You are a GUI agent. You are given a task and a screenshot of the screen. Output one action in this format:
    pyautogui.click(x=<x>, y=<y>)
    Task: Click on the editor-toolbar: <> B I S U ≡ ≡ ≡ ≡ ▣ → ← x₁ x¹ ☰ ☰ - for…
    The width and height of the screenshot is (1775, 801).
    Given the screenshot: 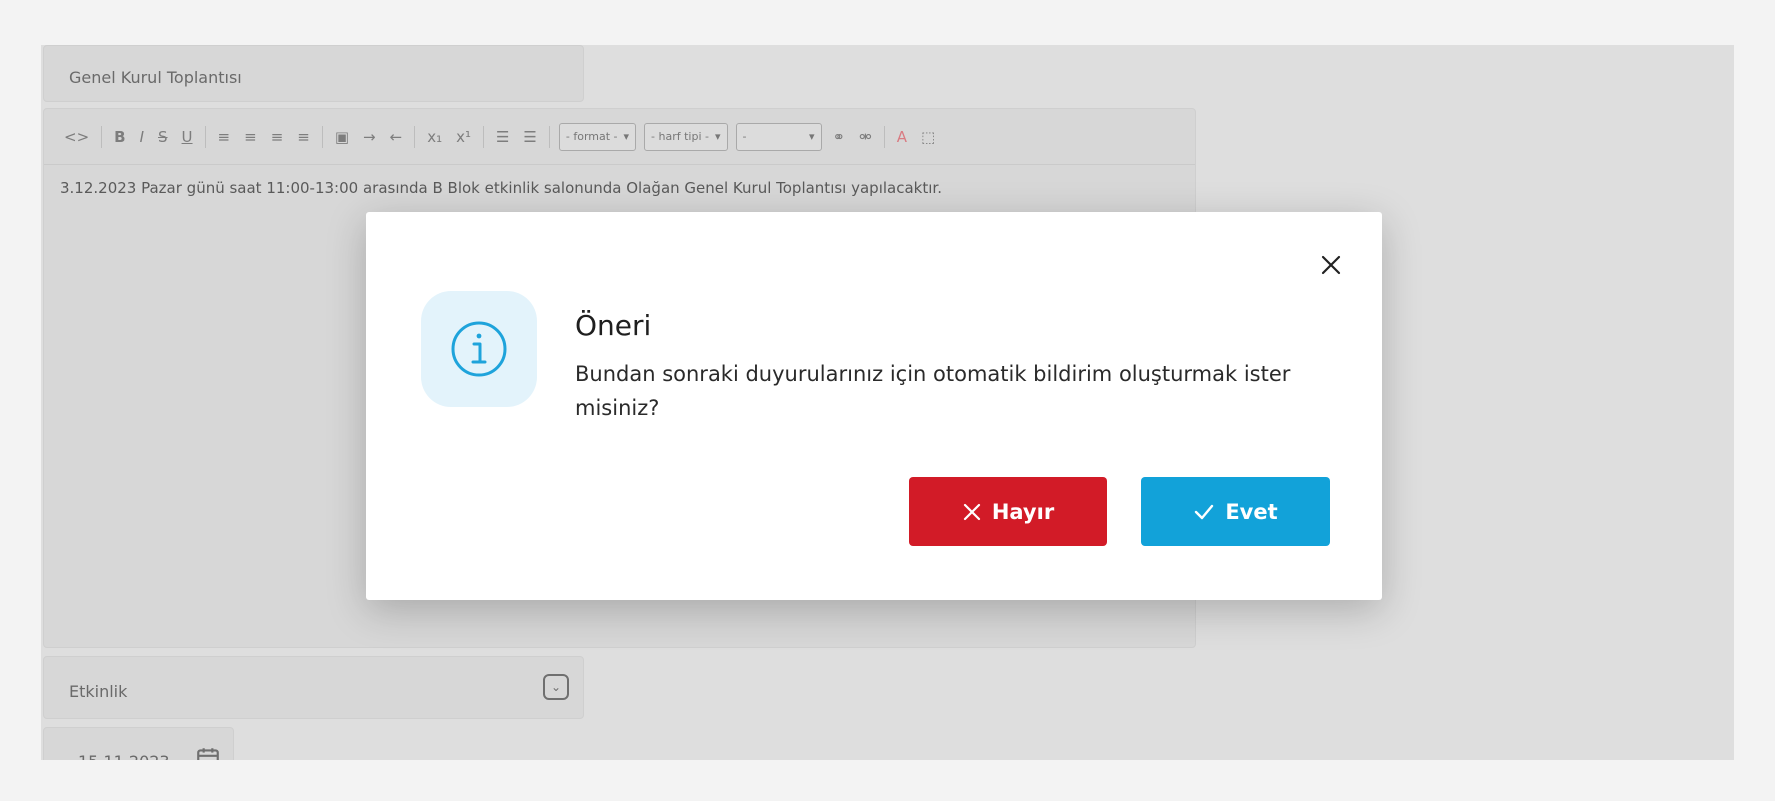 What is the action you would take?
    pyautogui.click(x=619, y=137)
    